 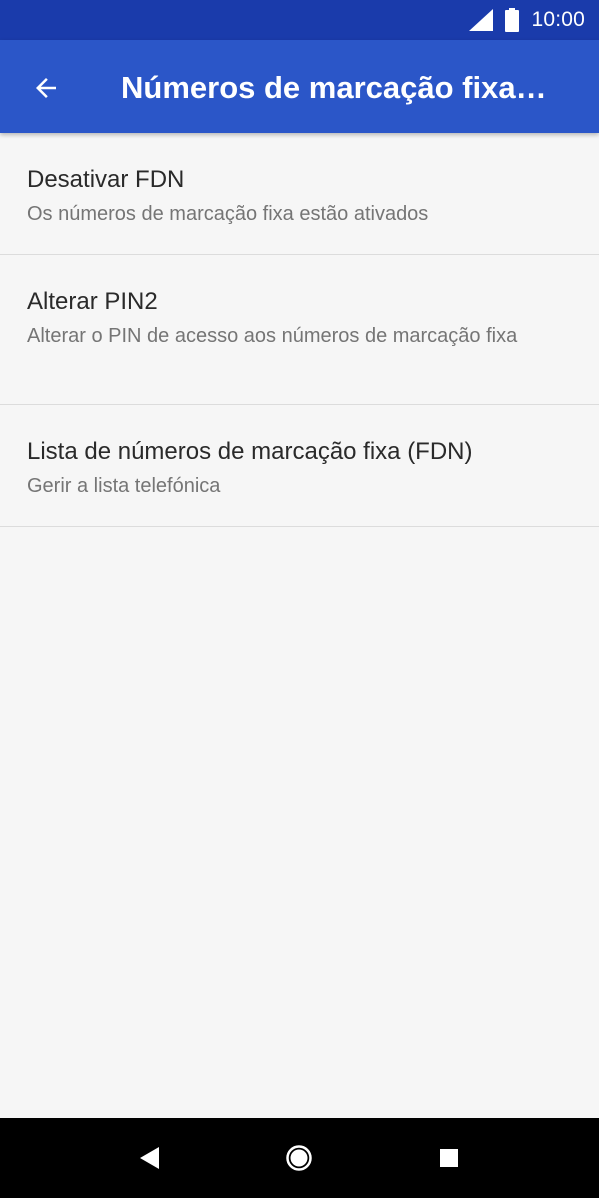 What do you see at coordinates (92, 301) in the screenshot?
I see `list-item-title: Alterar PIN2` at bounding box center [92, 301].